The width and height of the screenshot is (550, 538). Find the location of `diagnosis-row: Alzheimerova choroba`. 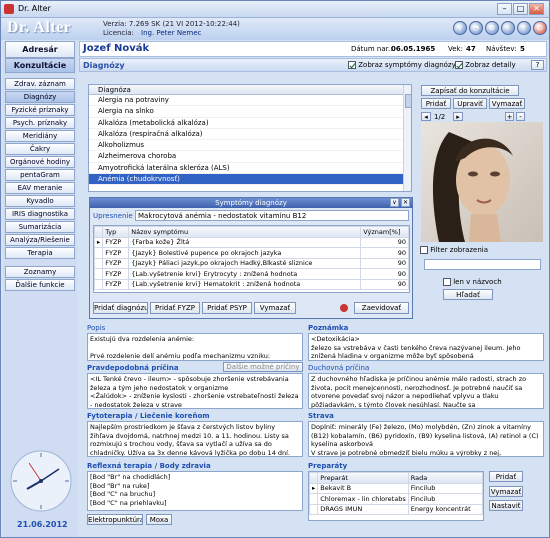

diagnosis-row: Alzheimerova choroba is located at coordinates (250, 157).